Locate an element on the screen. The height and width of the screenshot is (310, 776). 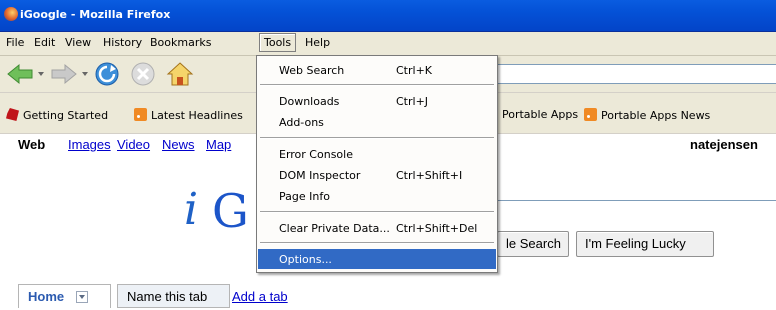
menu-edit: Edit is located at coordinates (44, 42).